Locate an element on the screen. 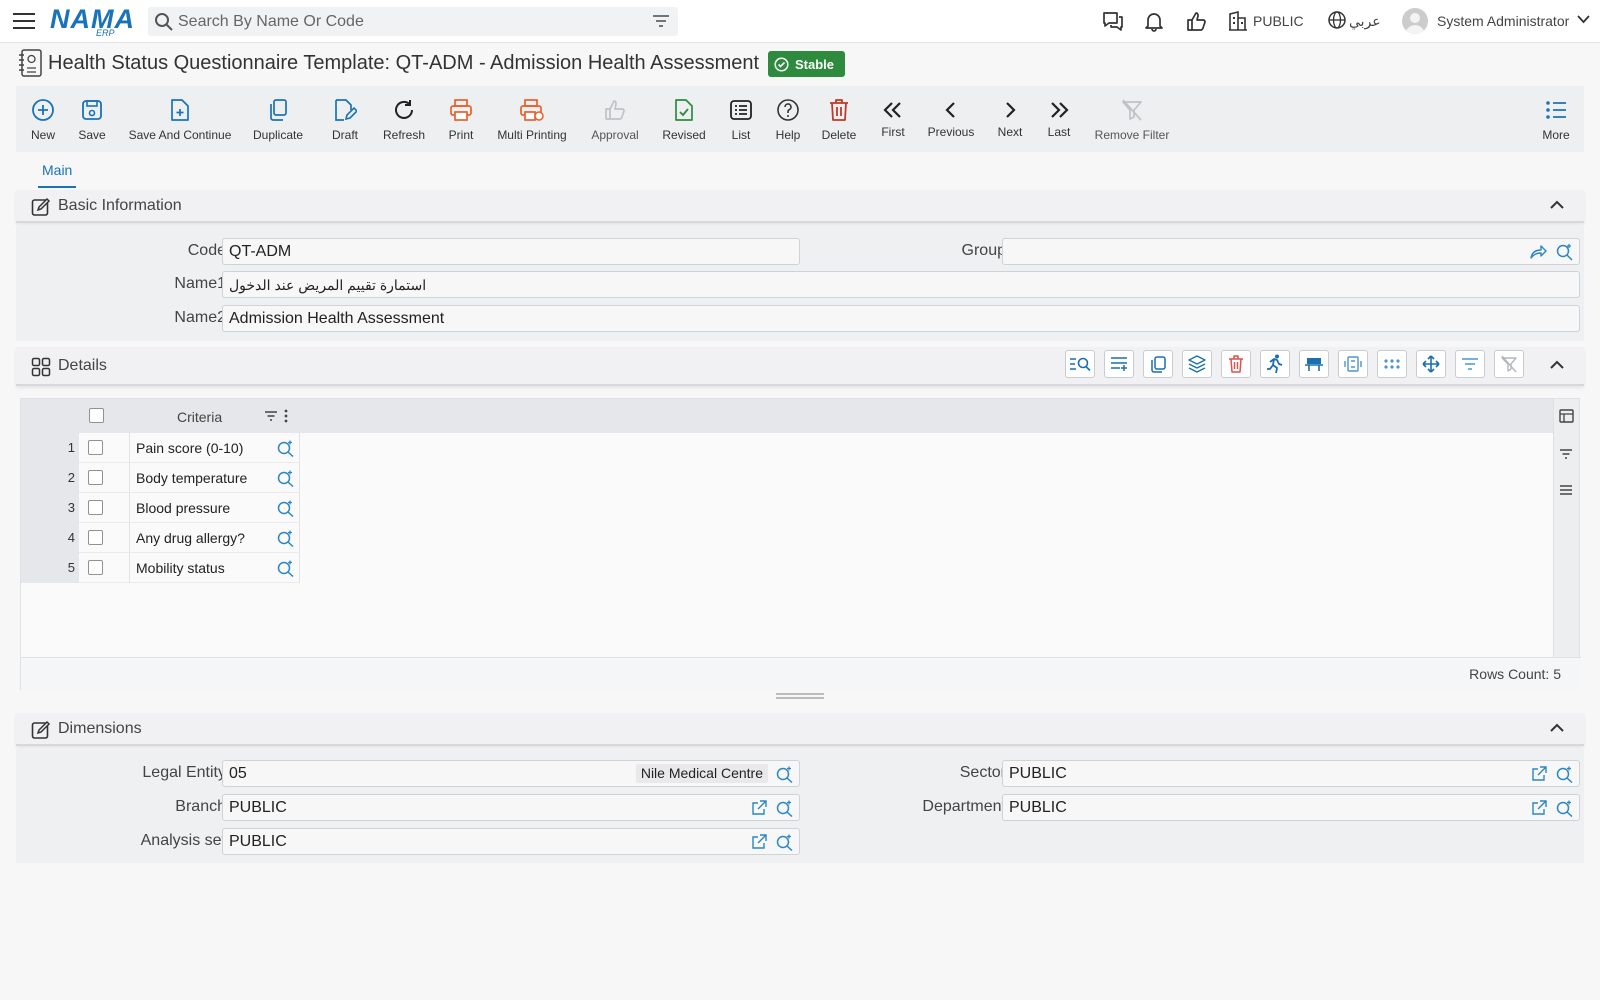 This screenshot has height=1000, width=1600. search-input is located at coordinates (403, 21).